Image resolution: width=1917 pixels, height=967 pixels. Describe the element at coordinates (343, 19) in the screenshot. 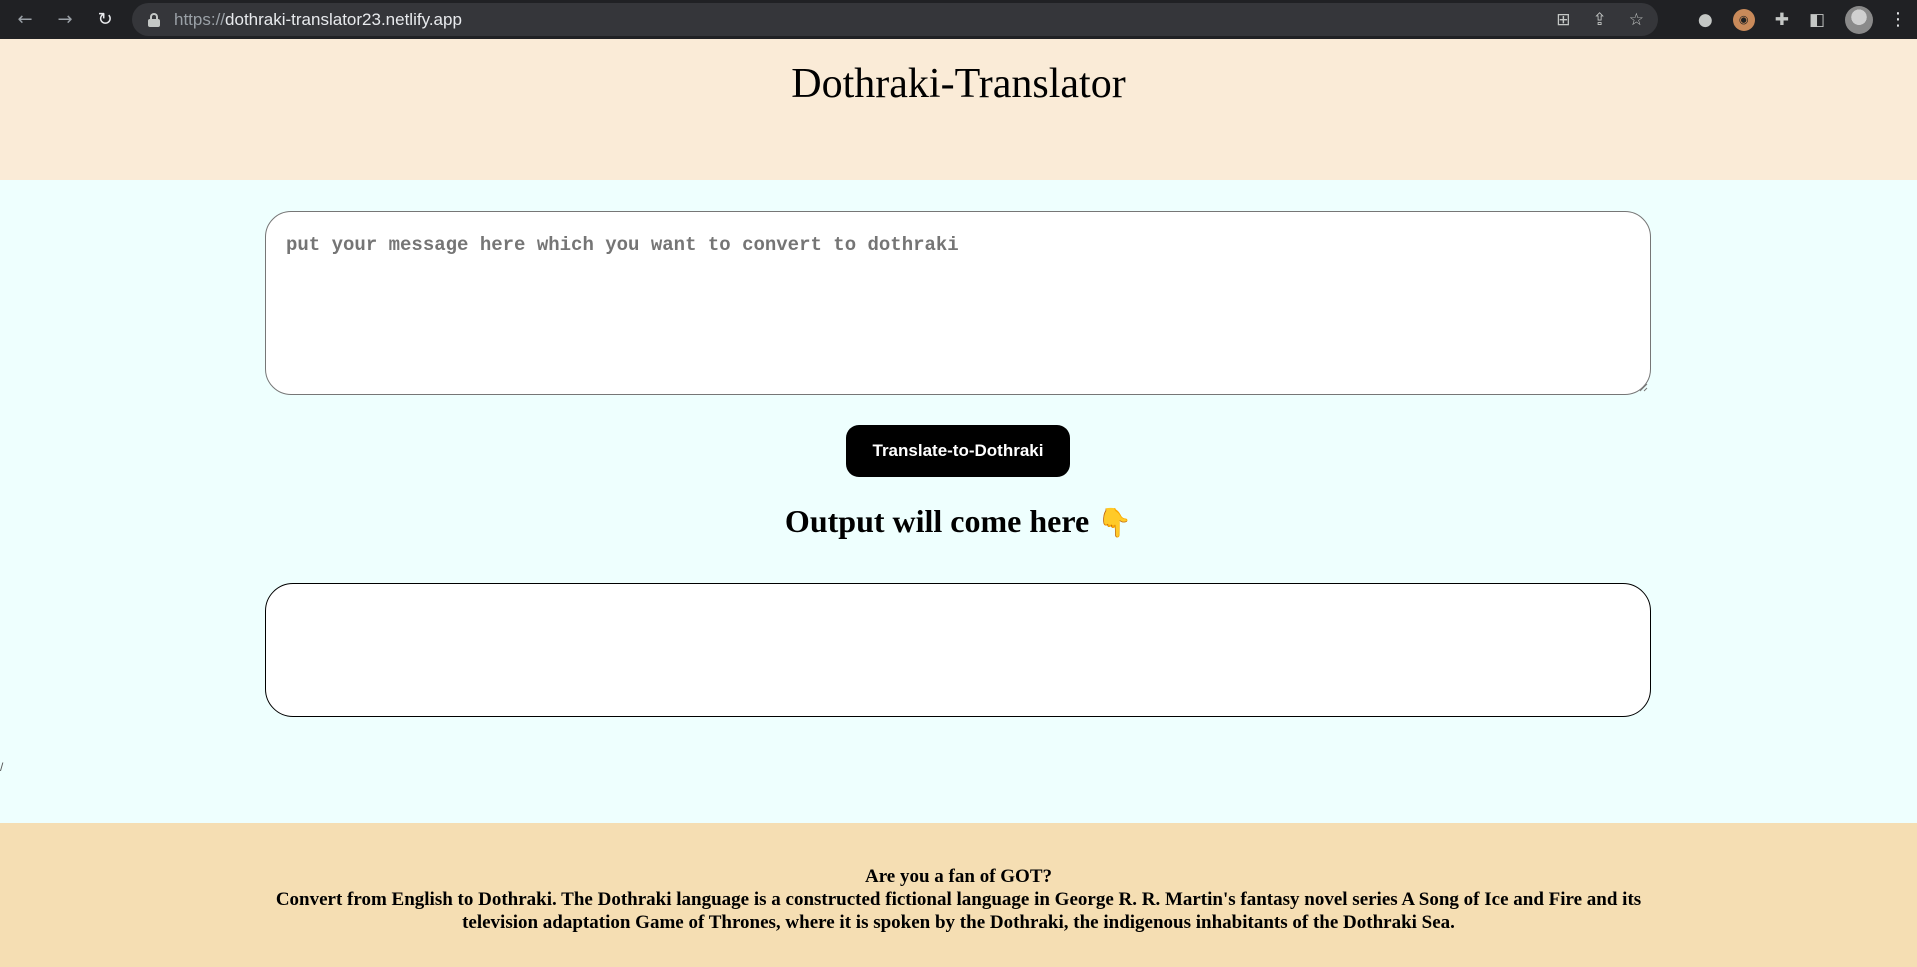

I see `url-host: dothraki-translator23.netlify.app` at that location.